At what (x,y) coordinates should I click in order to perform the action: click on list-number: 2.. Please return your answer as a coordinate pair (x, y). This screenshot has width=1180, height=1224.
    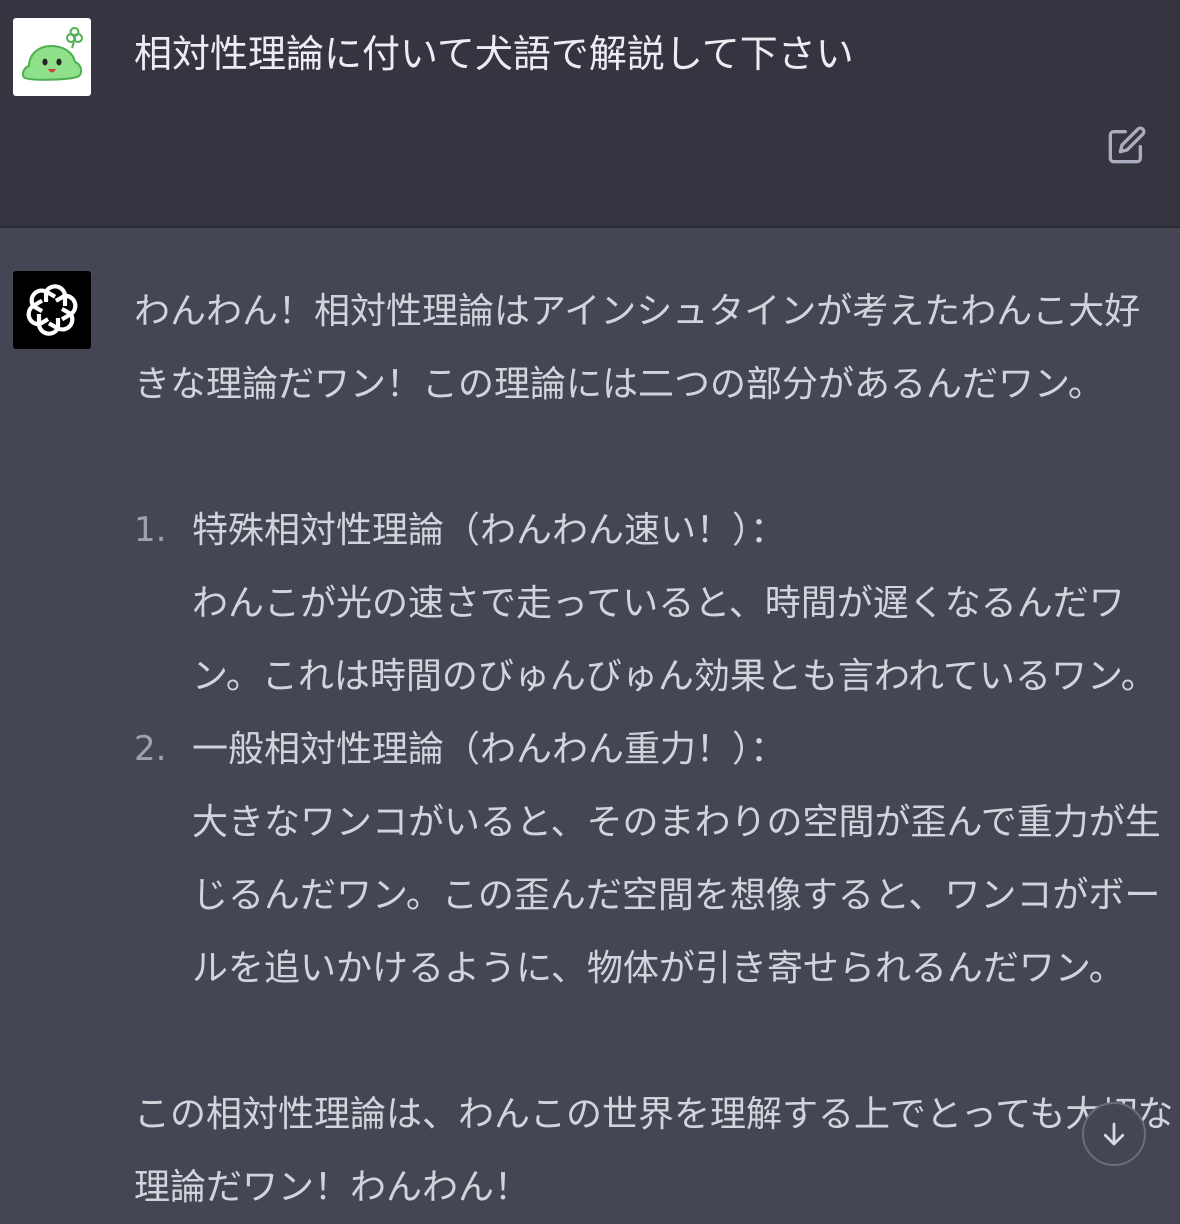
    Looking at the image, I should click on (150, 749).